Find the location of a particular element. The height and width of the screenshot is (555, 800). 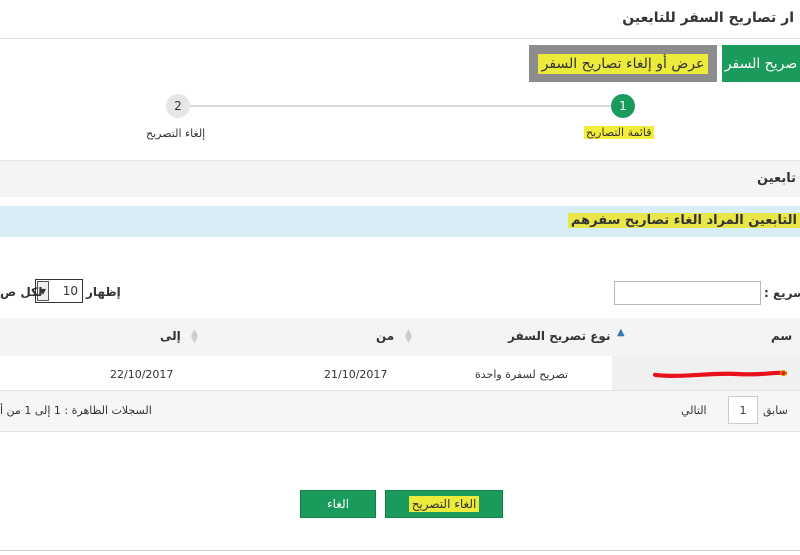

tab-travel-permit-label: صريح السفر is located at coordinates (761, 63).